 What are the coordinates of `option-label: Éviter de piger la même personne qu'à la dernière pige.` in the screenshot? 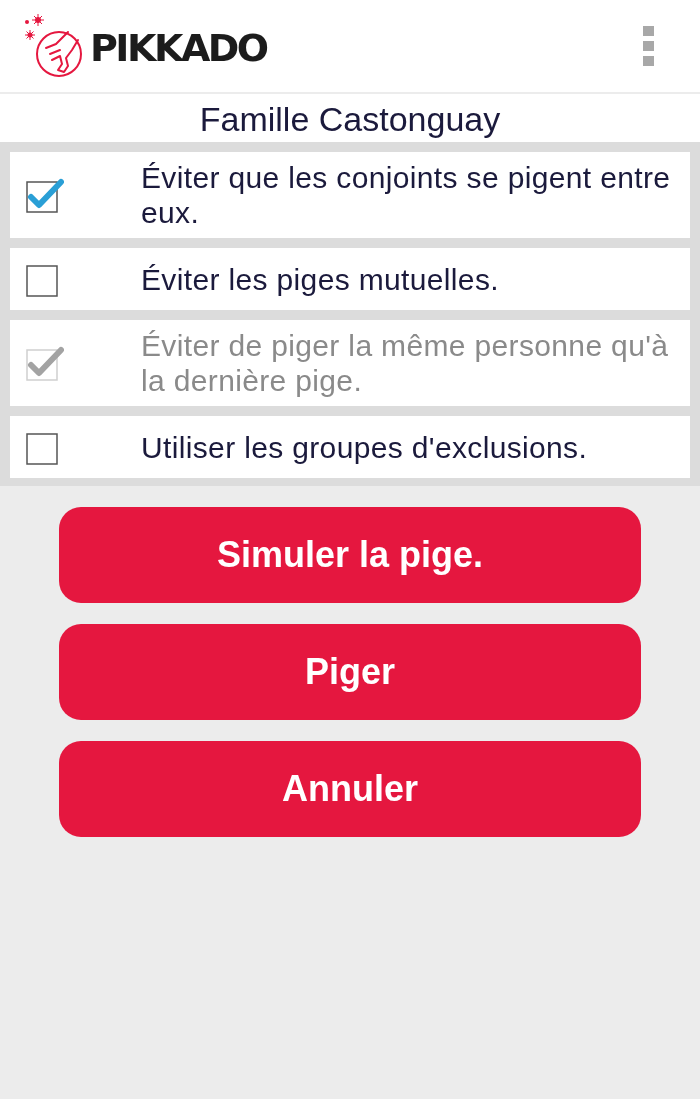 It's located at (405, 363).